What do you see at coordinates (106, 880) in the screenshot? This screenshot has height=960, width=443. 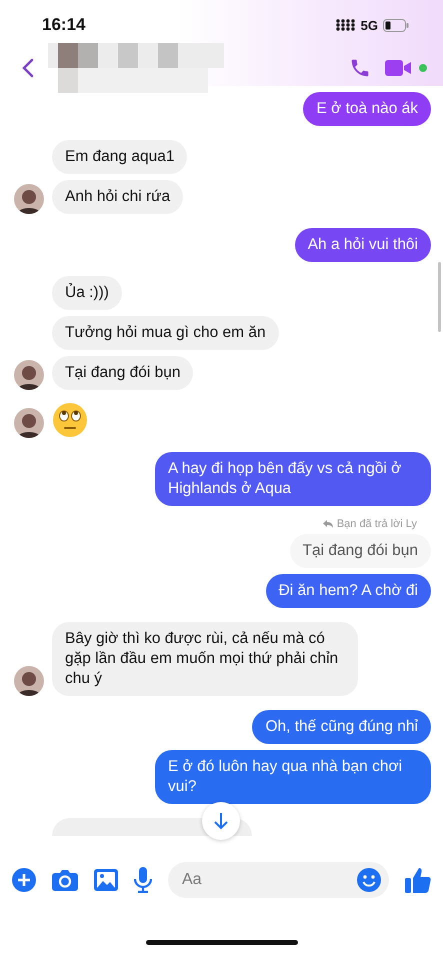 I see `image-icon` at bounding box center [106, 880].